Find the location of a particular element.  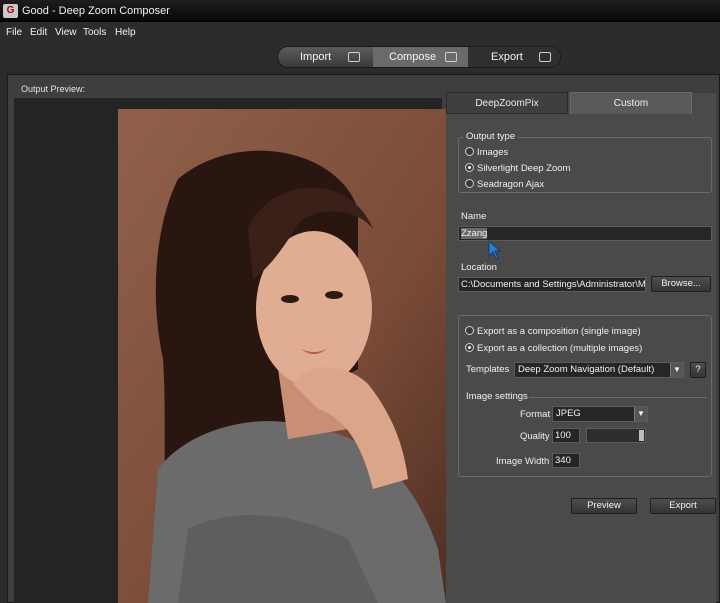

templates-dropdown: Deep Zoom Navigation (Default) ▼ is located at coordinates (599, 370).